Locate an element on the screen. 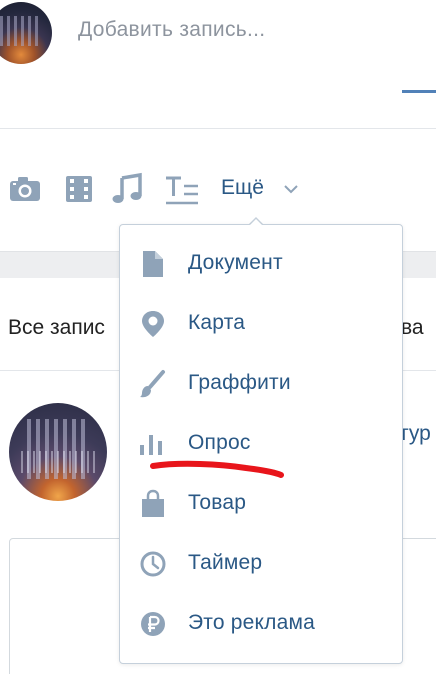  brush-icon is located at coordinates (153, 384).